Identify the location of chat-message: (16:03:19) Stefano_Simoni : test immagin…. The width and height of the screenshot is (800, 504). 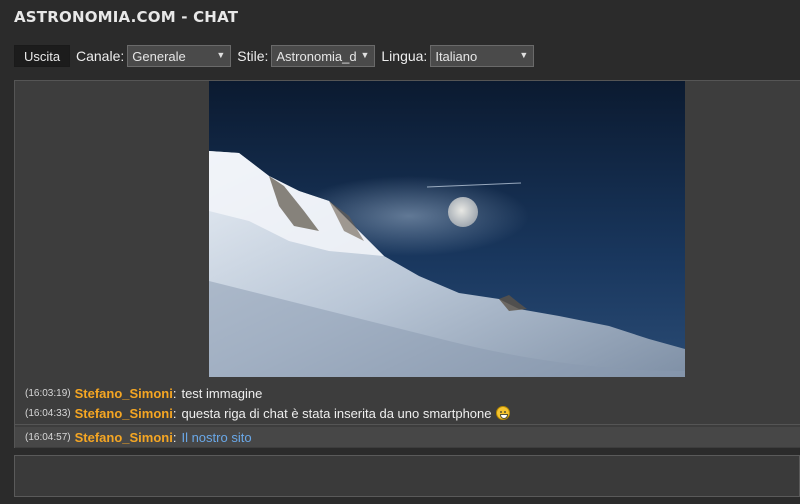
(407, 393).